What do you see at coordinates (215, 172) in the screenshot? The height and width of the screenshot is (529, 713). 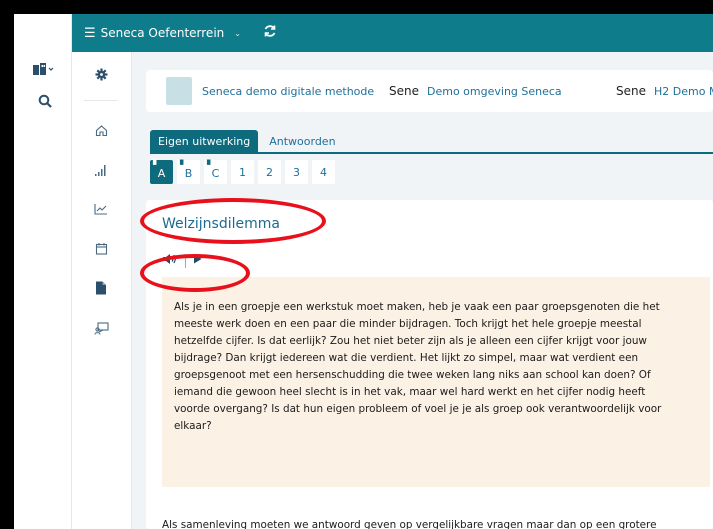 I see `question-button-c: ▘ C` at bounding box center [215, 172].